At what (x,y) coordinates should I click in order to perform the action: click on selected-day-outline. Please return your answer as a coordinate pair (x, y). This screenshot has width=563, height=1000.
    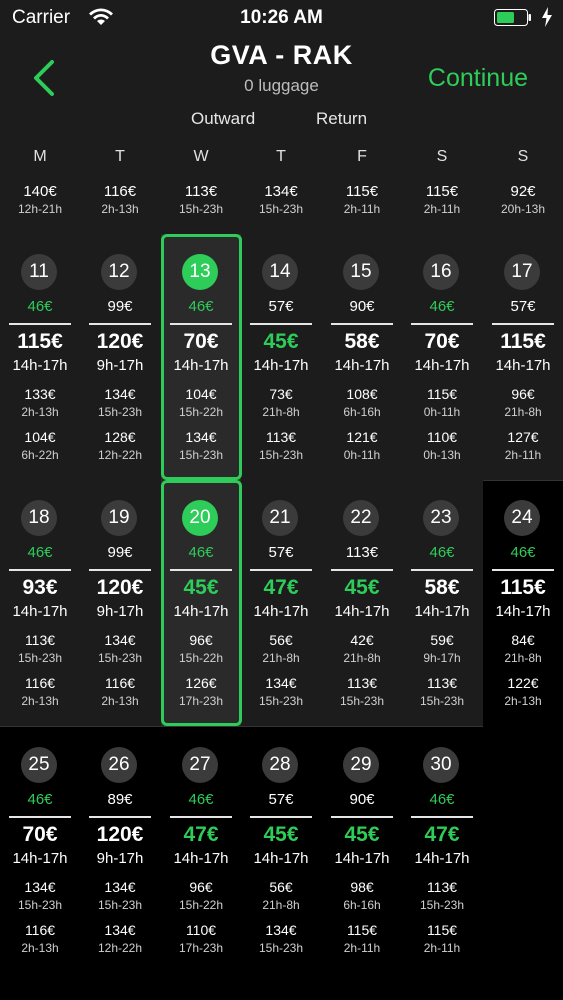
    Looking at the image, I should click on (201, 357).